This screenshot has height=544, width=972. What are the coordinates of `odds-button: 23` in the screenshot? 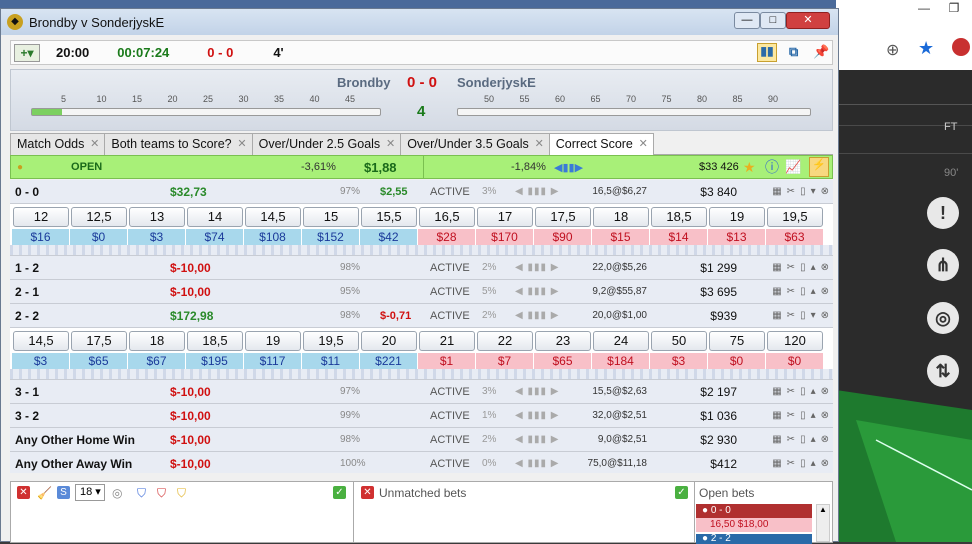 It's located at (563, 341).